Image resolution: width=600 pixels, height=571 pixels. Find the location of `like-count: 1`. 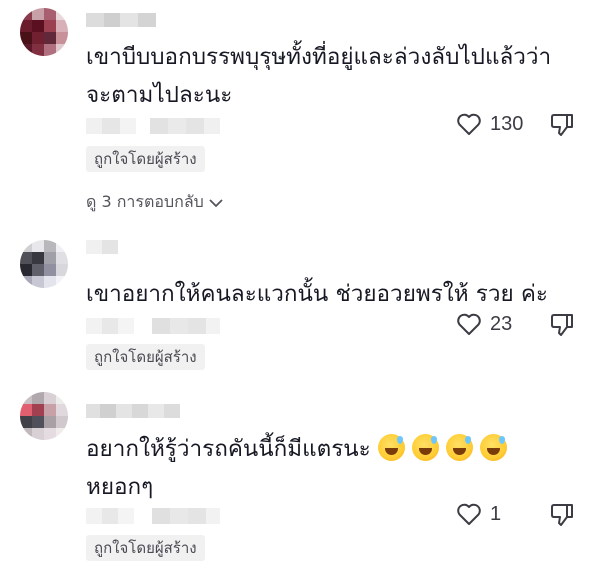

like-count: 1 is located at coordinates (496, 513).